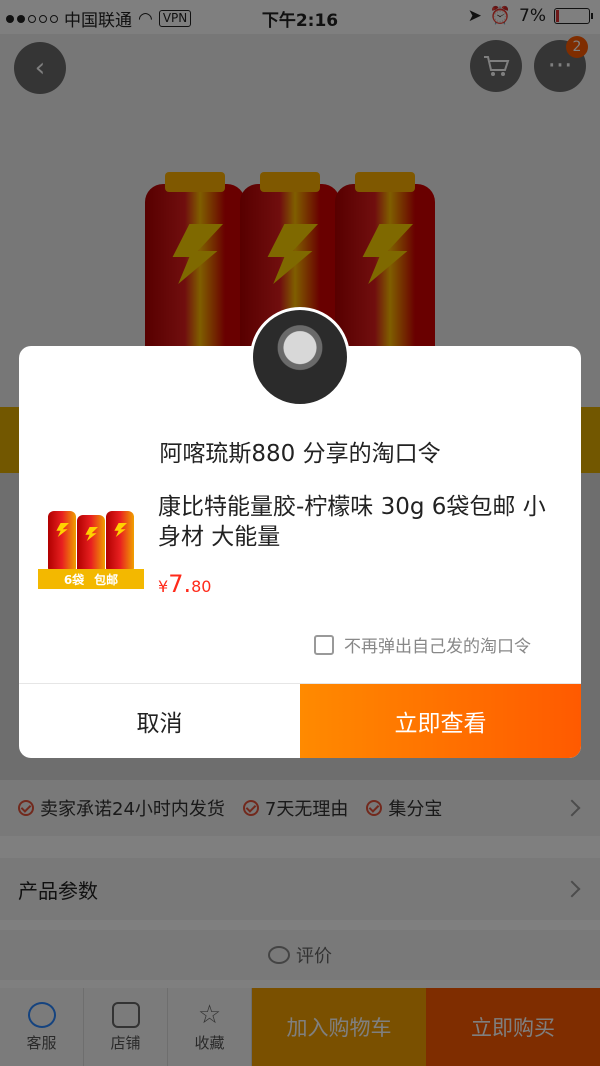 The height and width of the screenshot is (1066, 600). I want to click on thumb-text: 包邮, so click(106, 579).